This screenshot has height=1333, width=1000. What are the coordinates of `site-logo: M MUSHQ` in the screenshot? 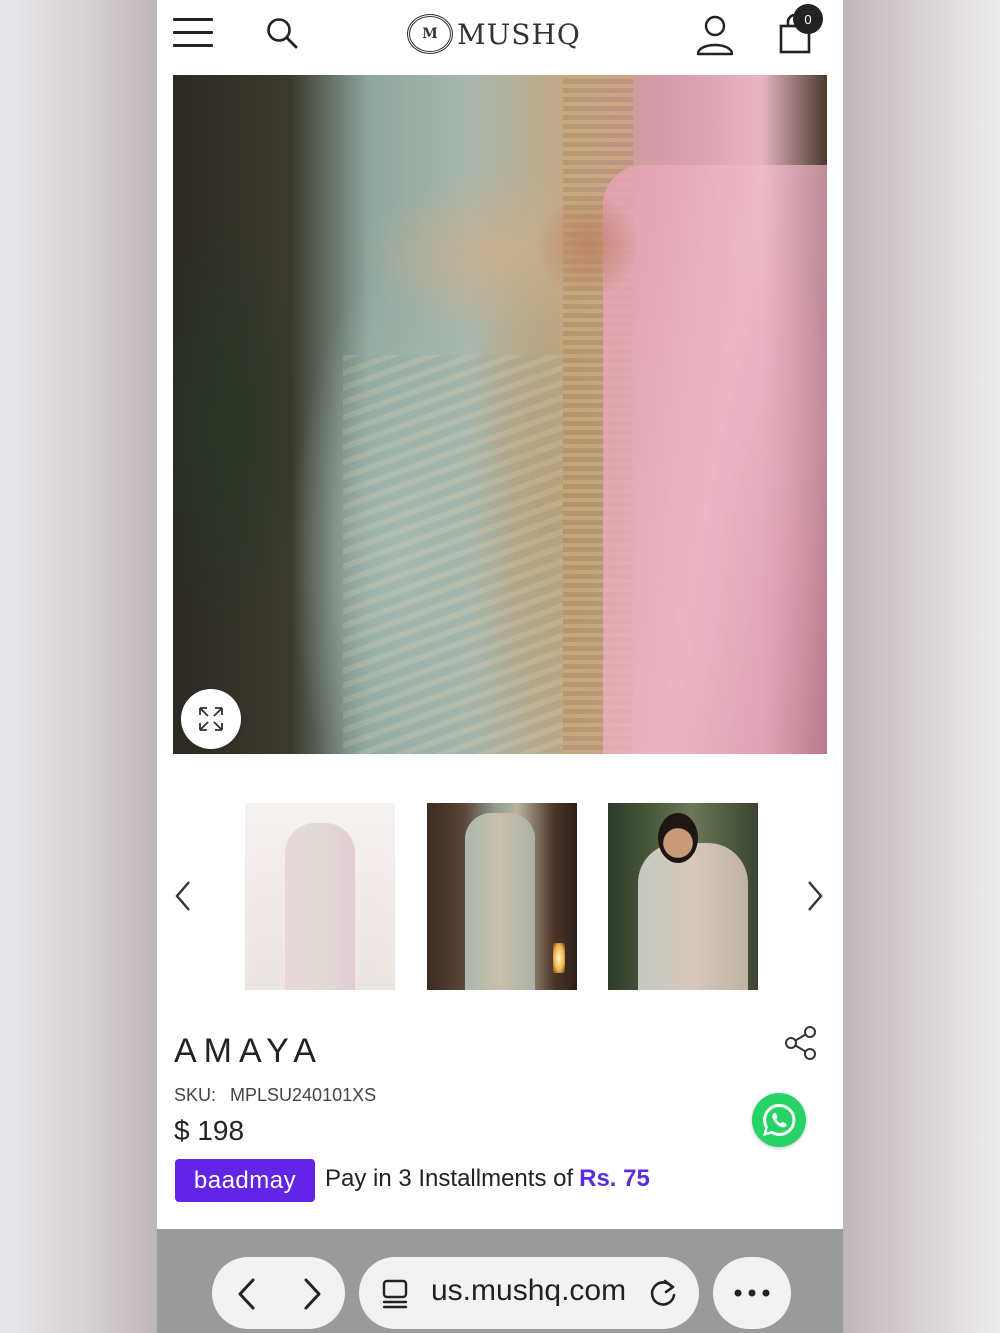 It's located at (502, 34).